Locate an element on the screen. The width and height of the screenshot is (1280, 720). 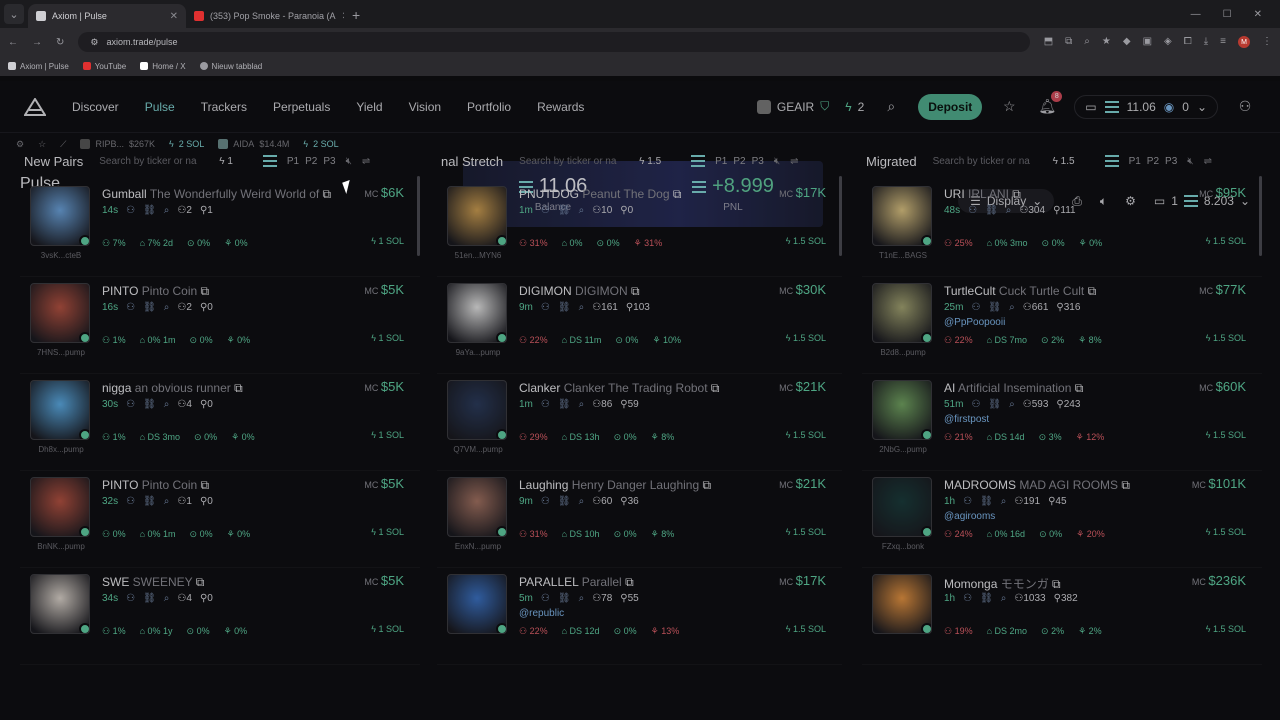
deposit-button: Deposit is located at coordinates (950, 106).